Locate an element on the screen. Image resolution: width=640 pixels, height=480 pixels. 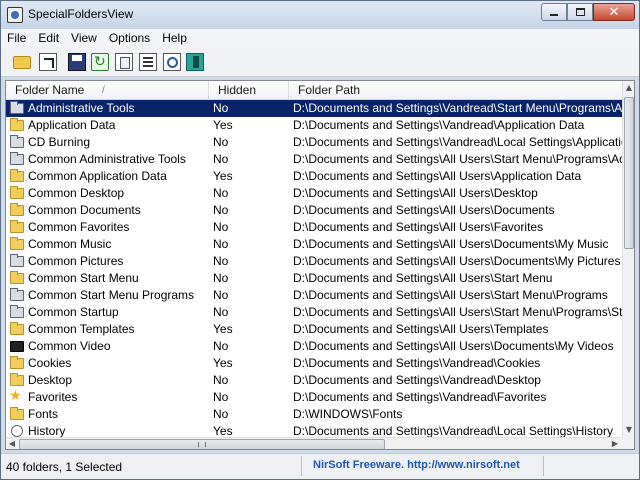
menu-view: View is located at coordinates (84, 38).